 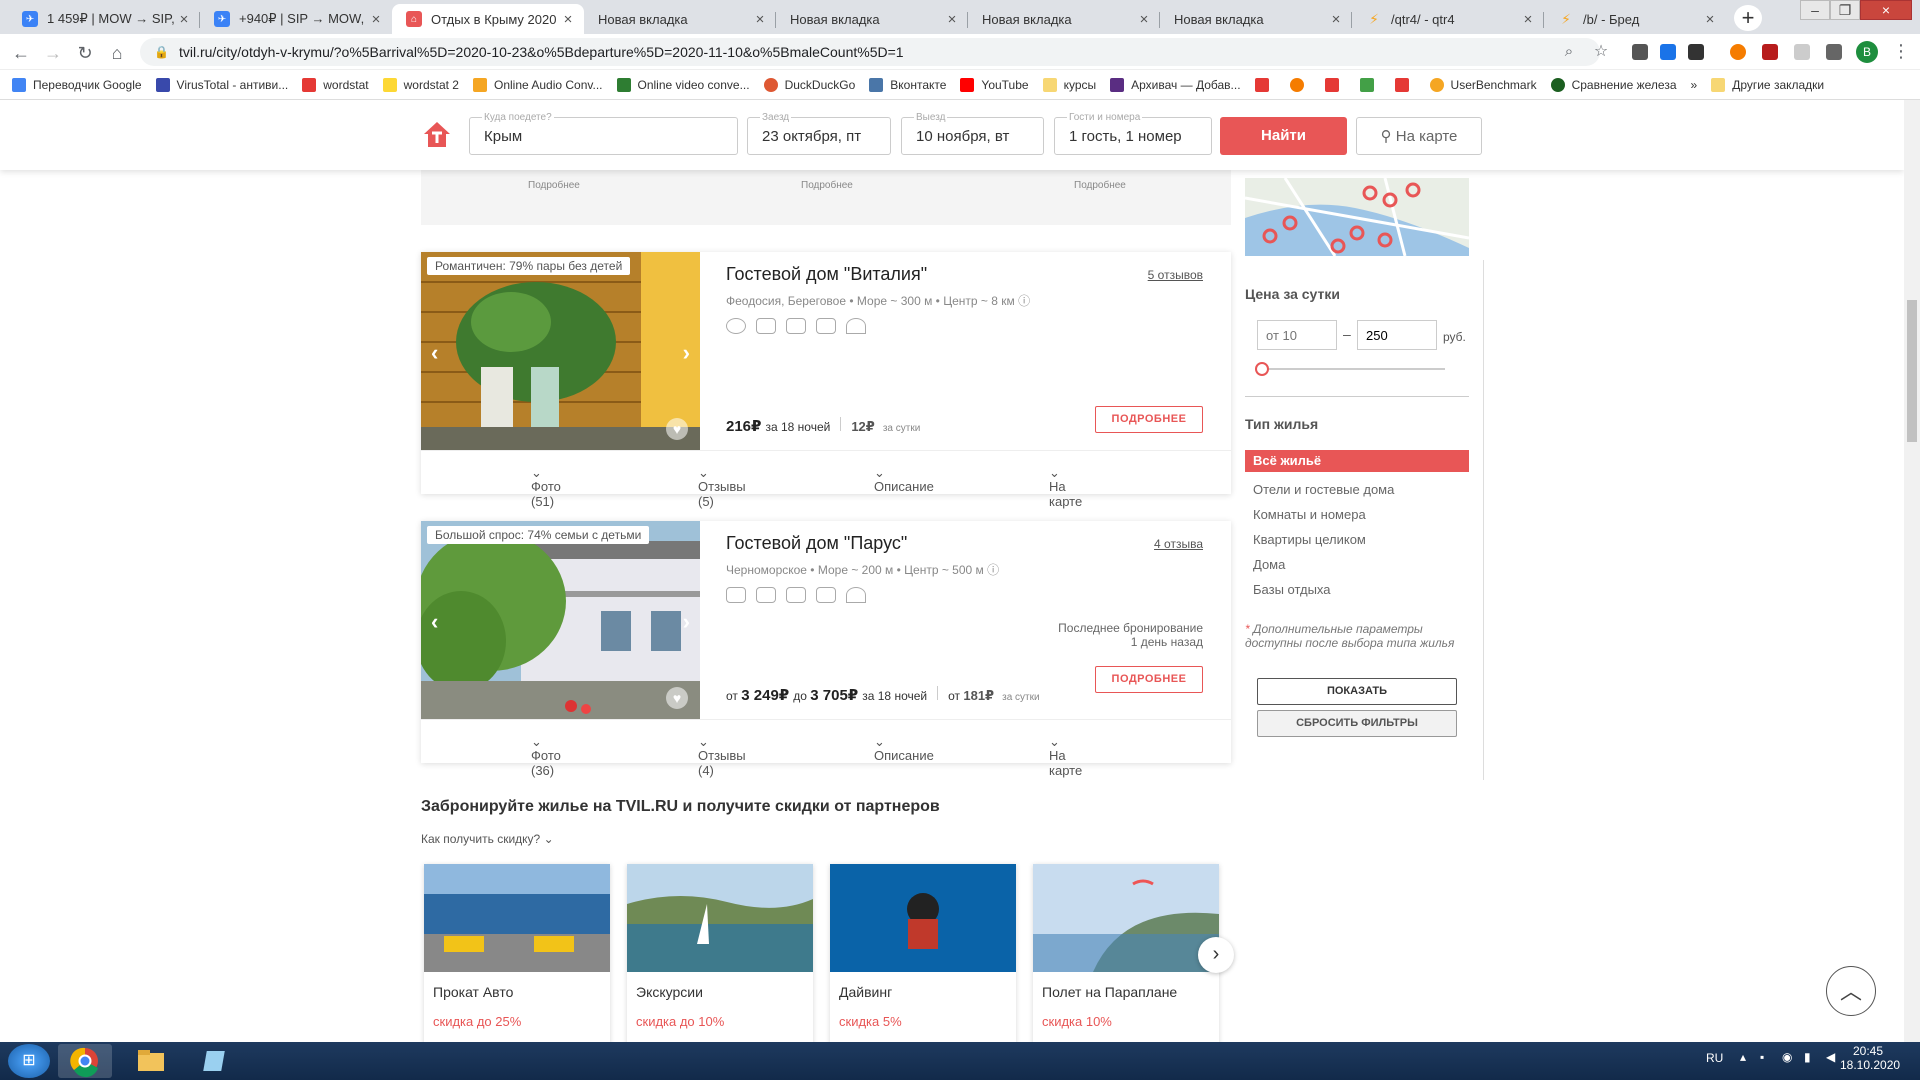 I want to click on find-button: Найти, so click(x=1283, y=136).